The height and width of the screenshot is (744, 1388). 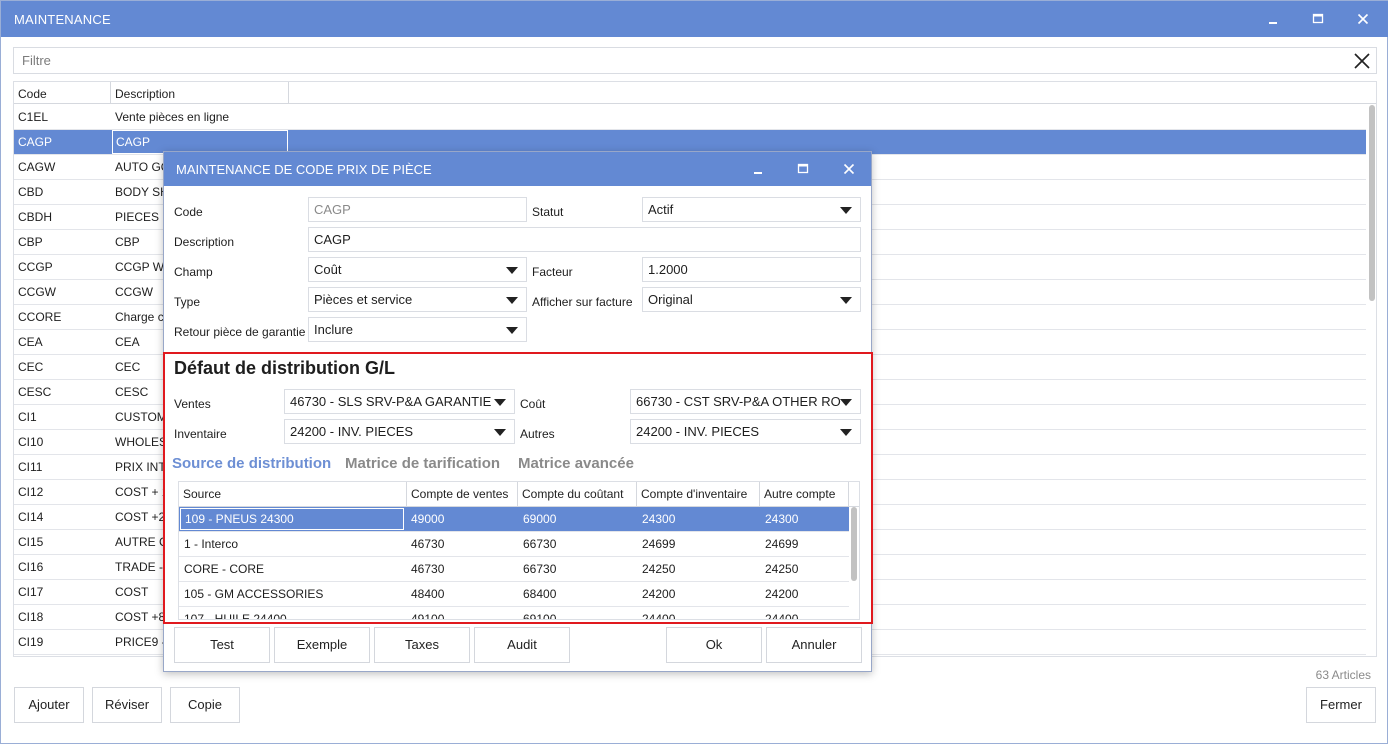 I want to click on close-main-button: Fermer, so click(x=1341, y=705).